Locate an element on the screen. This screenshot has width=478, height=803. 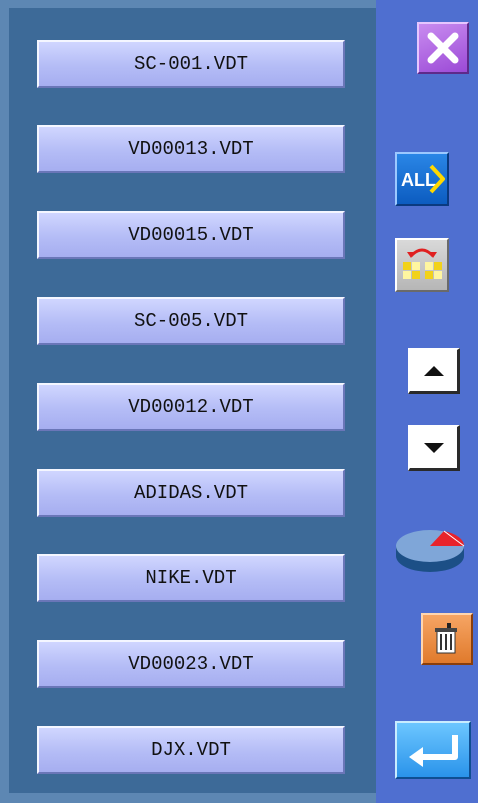
pie-chart-icon is located at coordinates (430, 551).